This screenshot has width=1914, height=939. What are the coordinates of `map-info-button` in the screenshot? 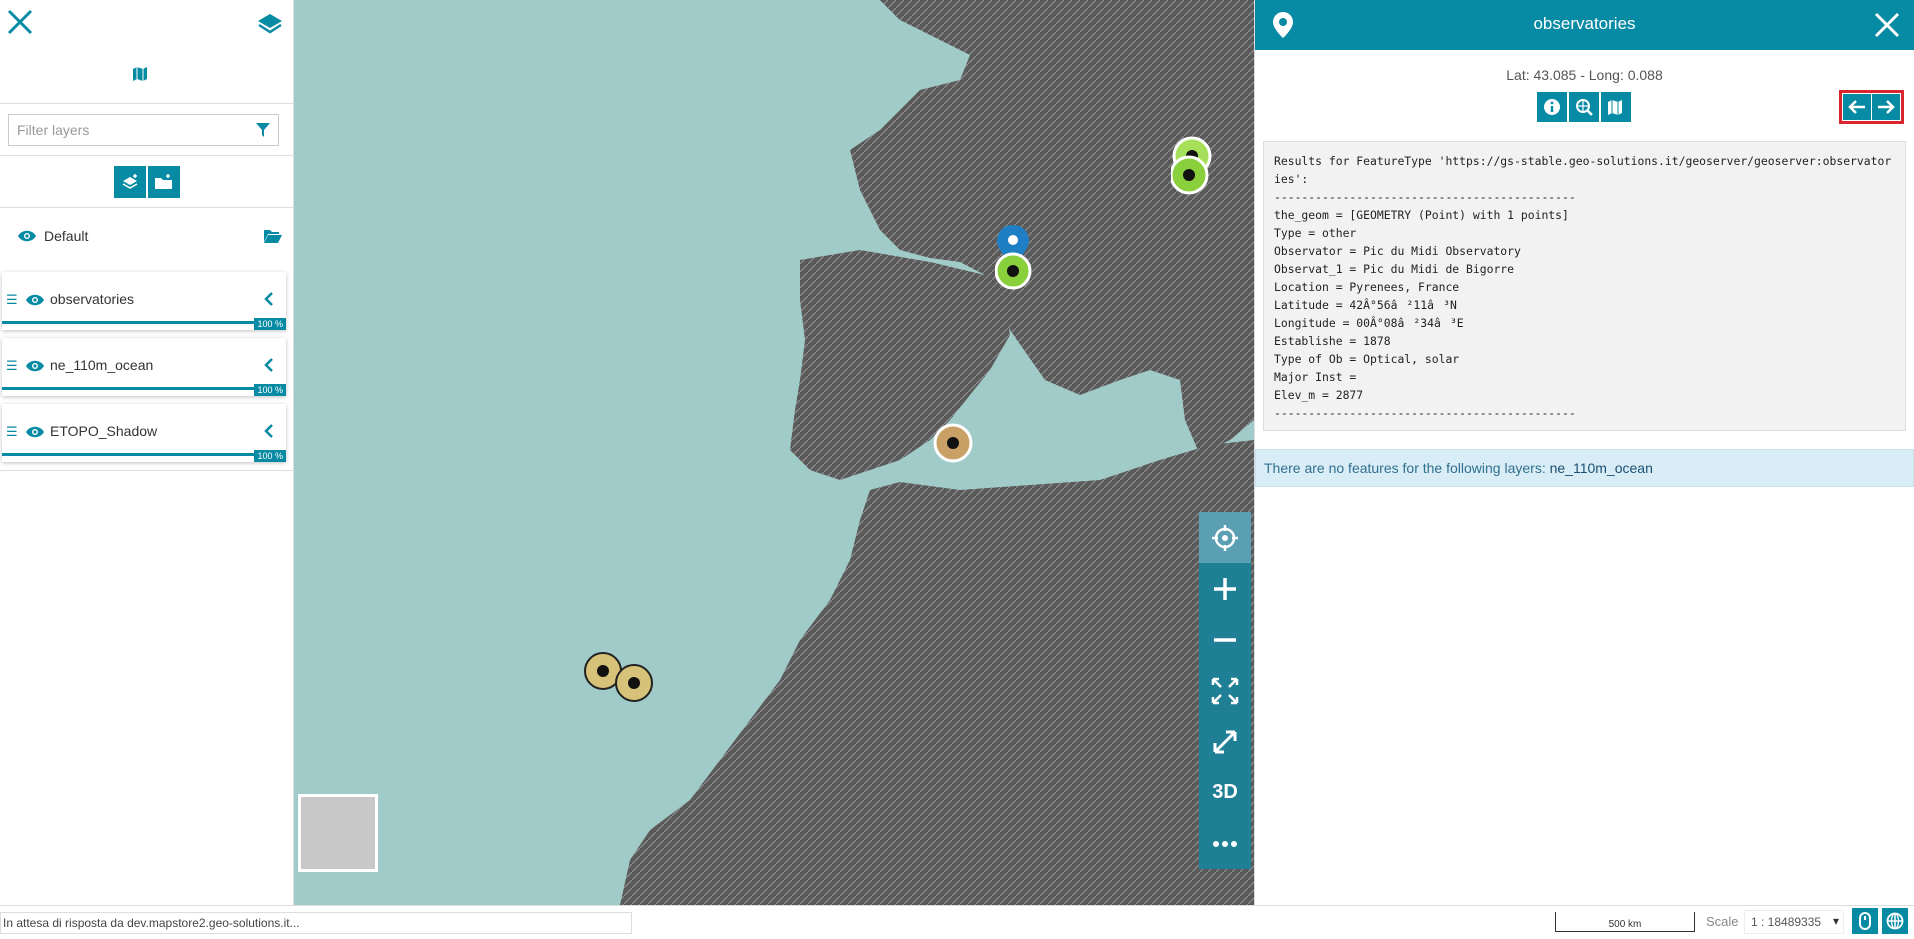 It's located at (1616, 107).